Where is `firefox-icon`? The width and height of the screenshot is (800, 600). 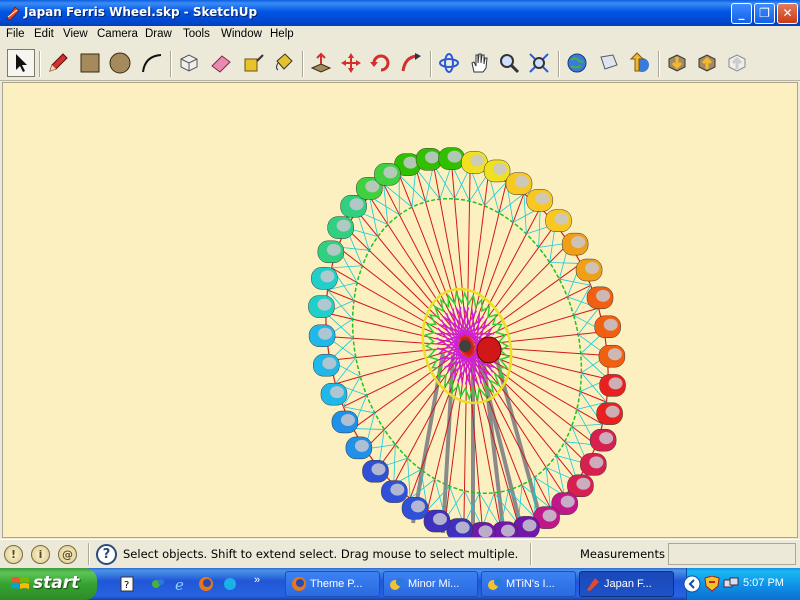 firefox-icon is located at coordinates (299, 584).